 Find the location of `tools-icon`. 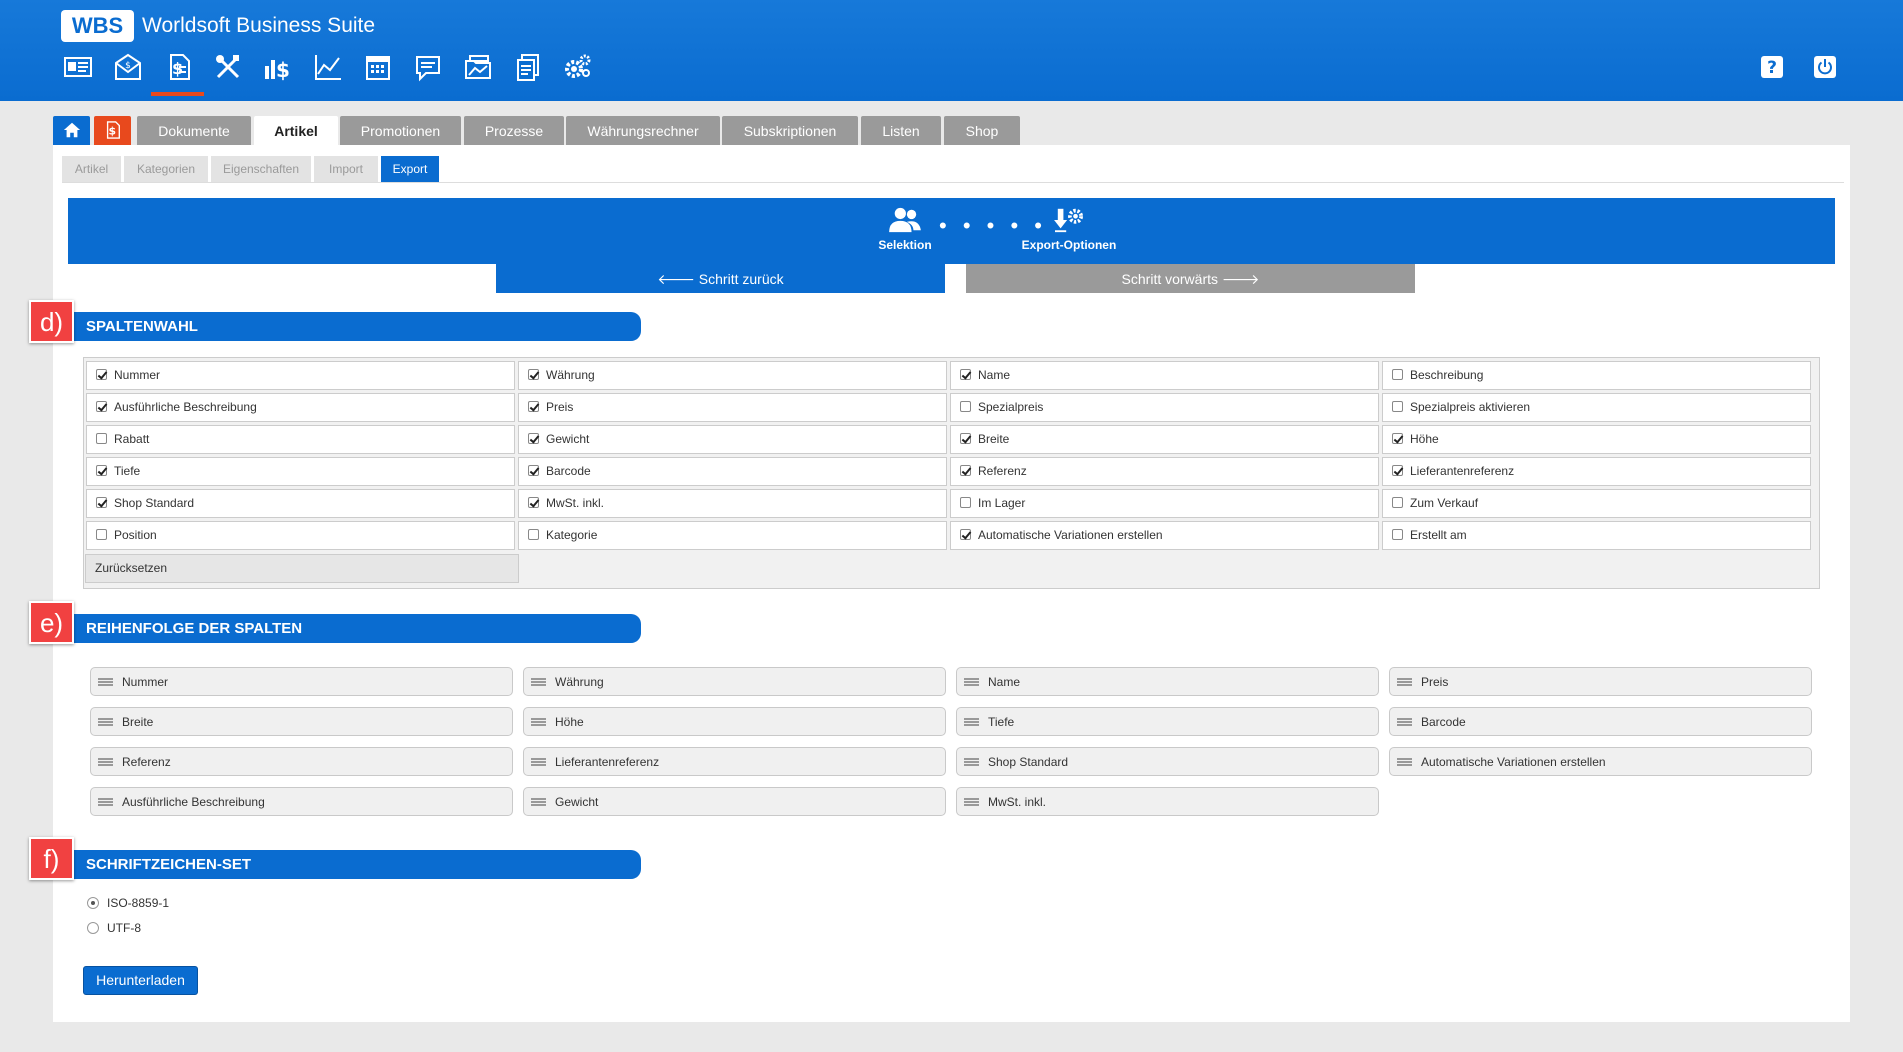

tools-icon is located at coordinates (228, 67).